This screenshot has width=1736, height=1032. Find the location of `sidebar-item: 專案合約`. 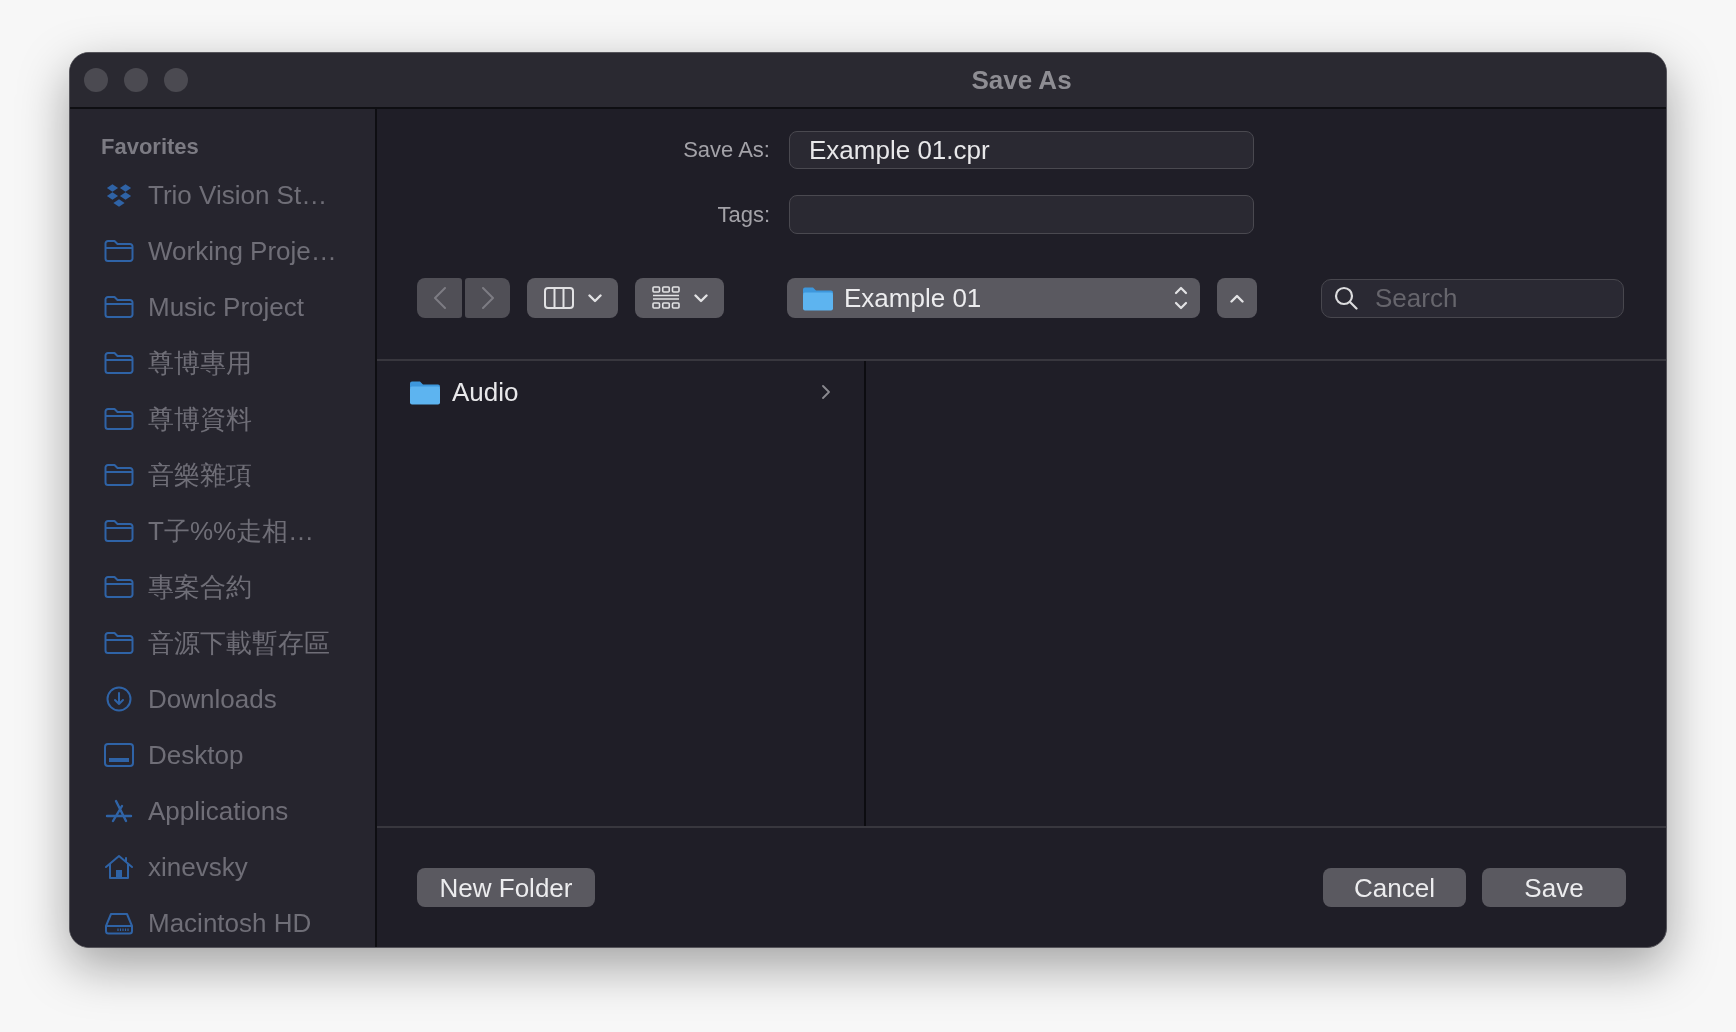

sidebar-item: 專案合約 is located at coordinates (222, 587).